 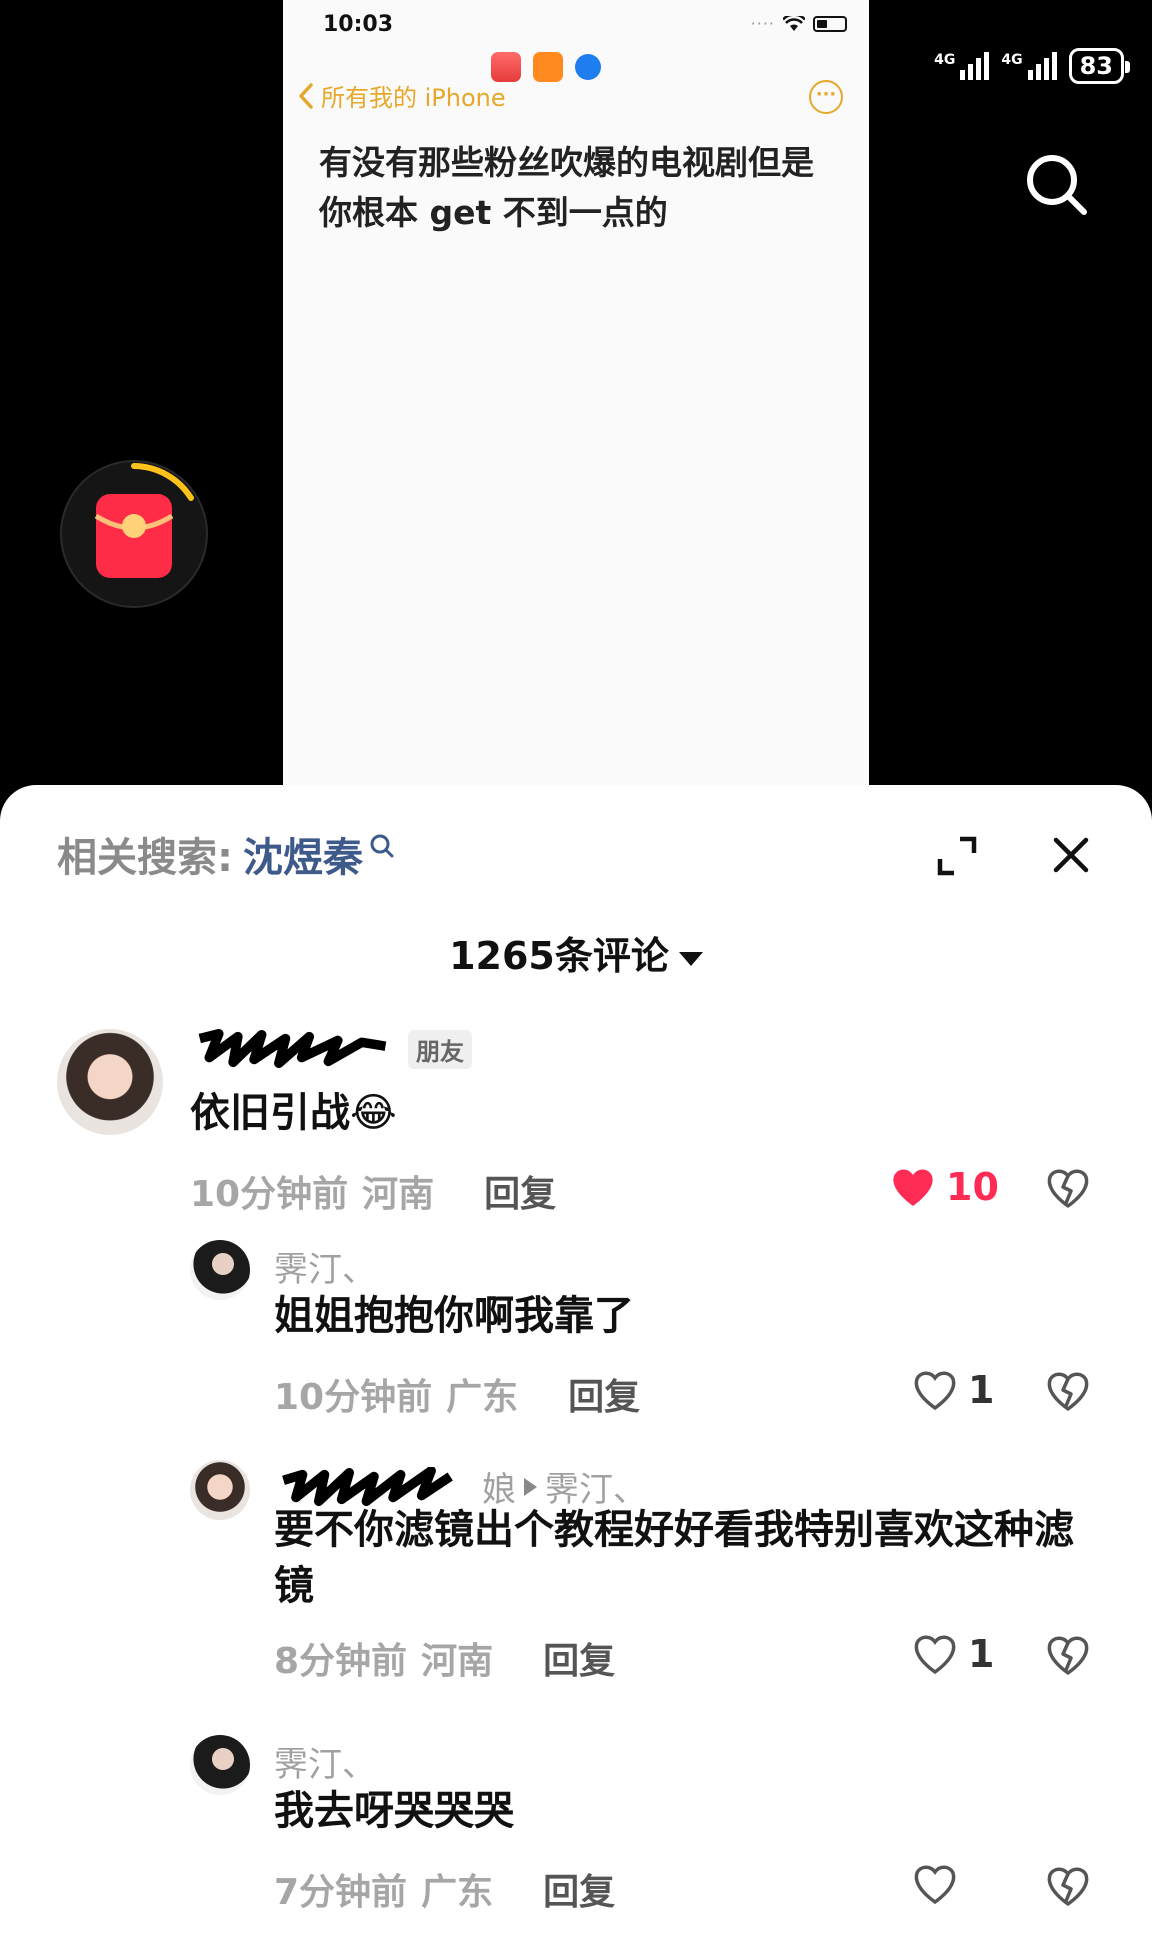 What do you see at coordinates (957, 856) in the screenshot?
I see `expand-icon` at bounding box center [957, 856].